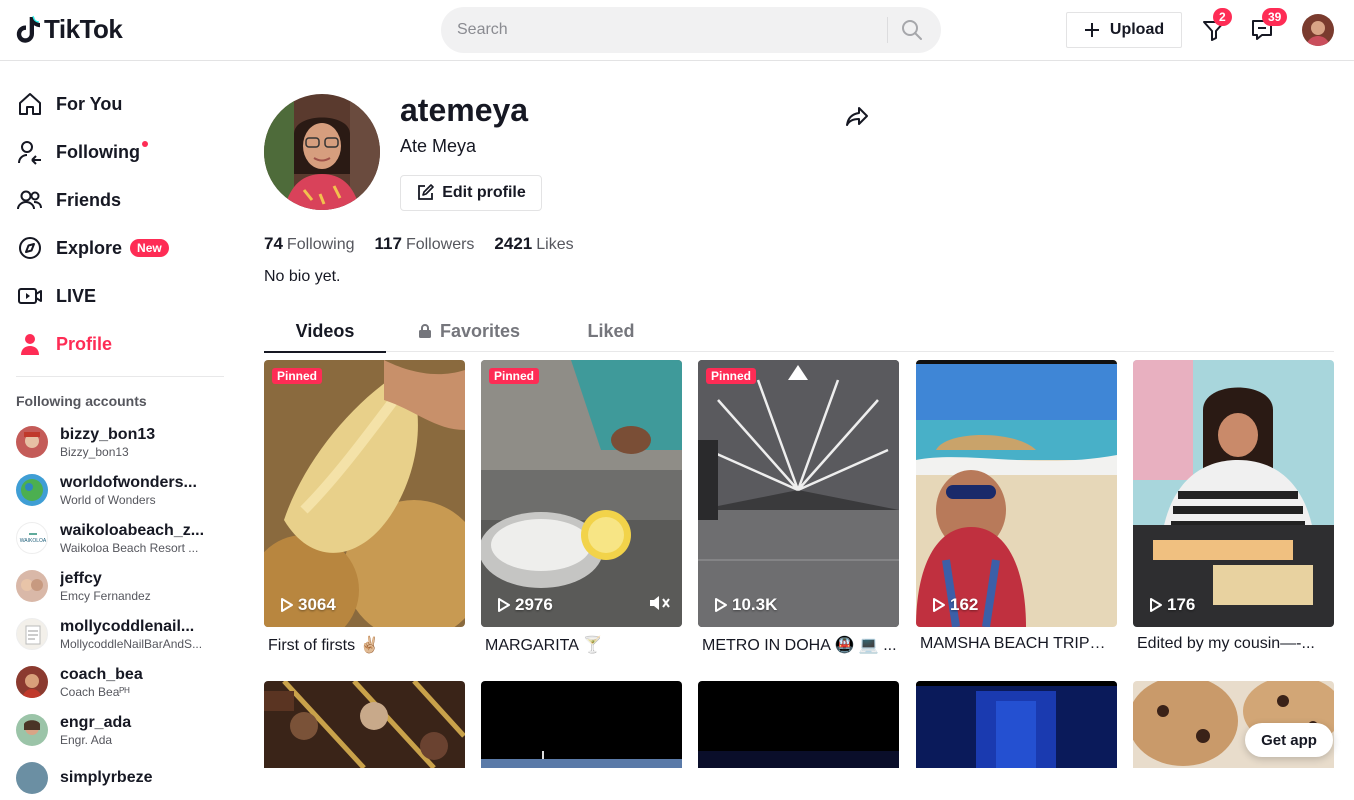 This screenshot has width=1354, height=800. What do you see at coordinates (302, 276) in the screenshot?
I see `profile-bio: No bio yet.` at bounding box center [302, 276].